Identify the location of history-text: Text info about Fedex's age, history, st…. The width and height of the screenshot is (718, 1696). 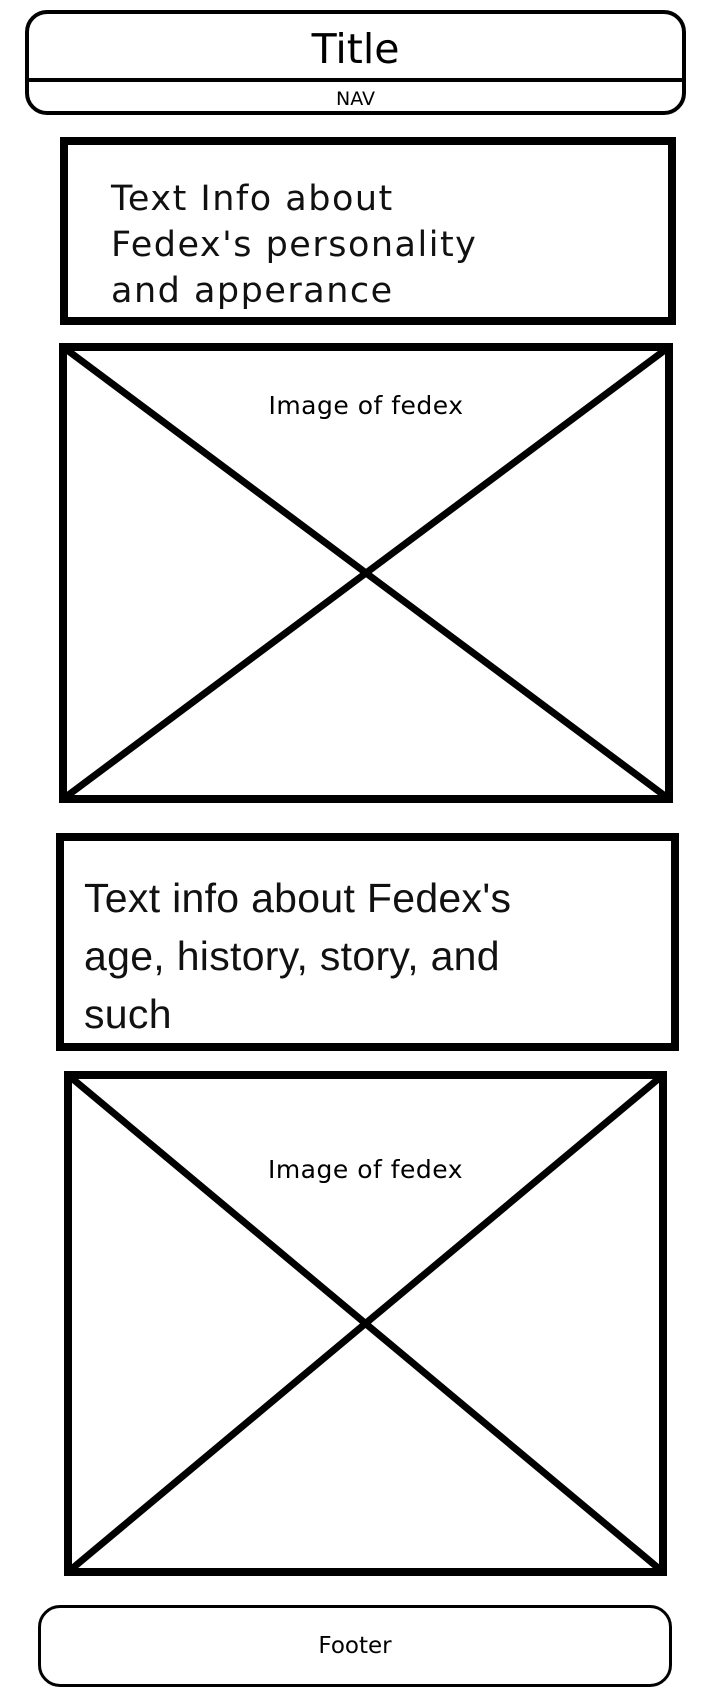
(298, 956).